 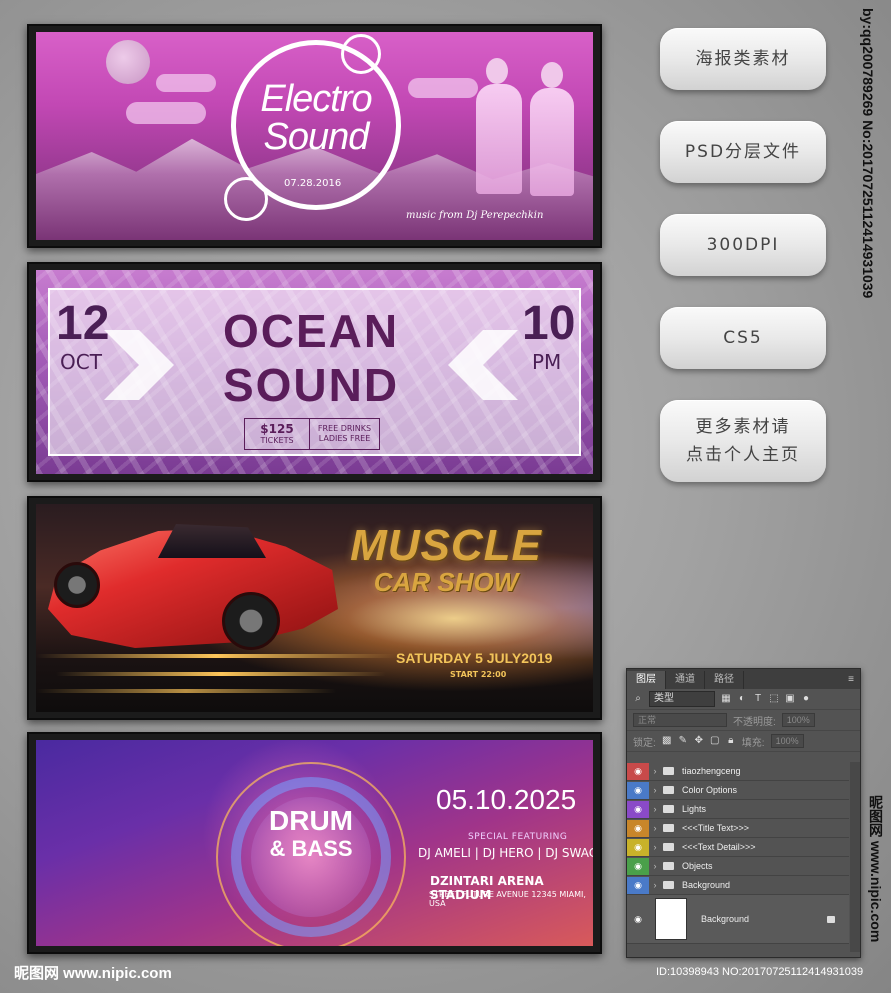 What do you see at coordinates (743, 338) in the screenshot?
I see `pill-version: CS5` at bounding box center [743, 338].